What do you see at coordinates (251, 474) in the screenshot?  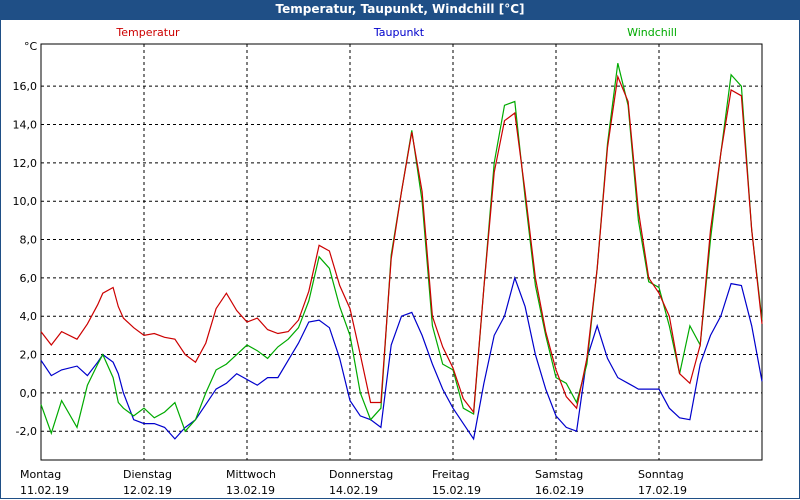 I see `x-day-label: Mittwoch` at bounding box center [251, 474].